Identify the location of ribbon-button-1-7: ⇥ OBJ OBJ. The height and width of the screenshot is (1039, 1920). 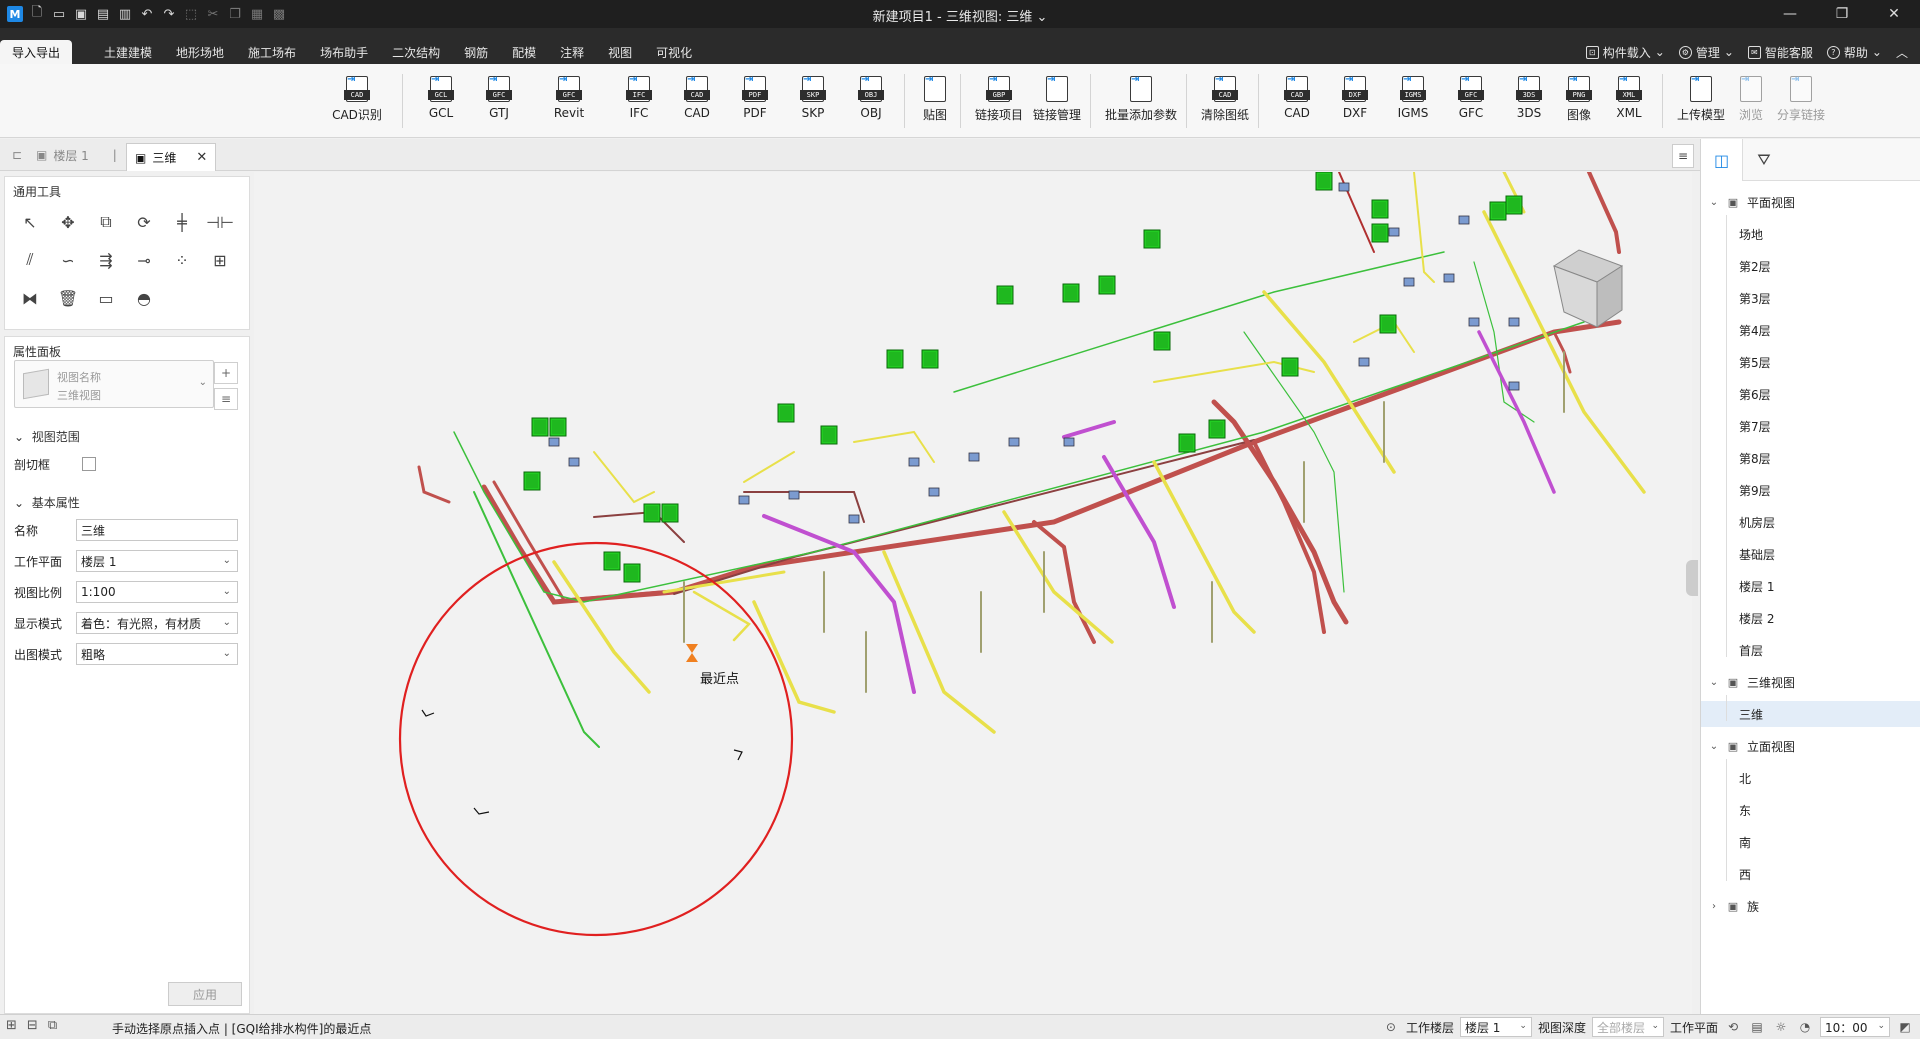
(871, 97).